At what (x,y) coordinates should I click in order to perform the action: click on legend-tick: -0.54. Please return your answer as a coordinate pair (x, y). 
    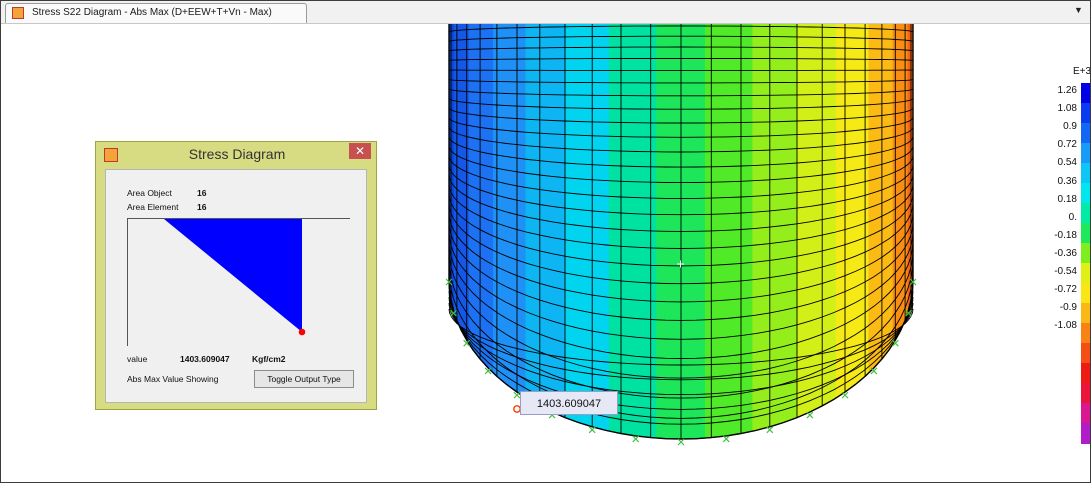
    Looking at the image, I should click on (1065, 271).